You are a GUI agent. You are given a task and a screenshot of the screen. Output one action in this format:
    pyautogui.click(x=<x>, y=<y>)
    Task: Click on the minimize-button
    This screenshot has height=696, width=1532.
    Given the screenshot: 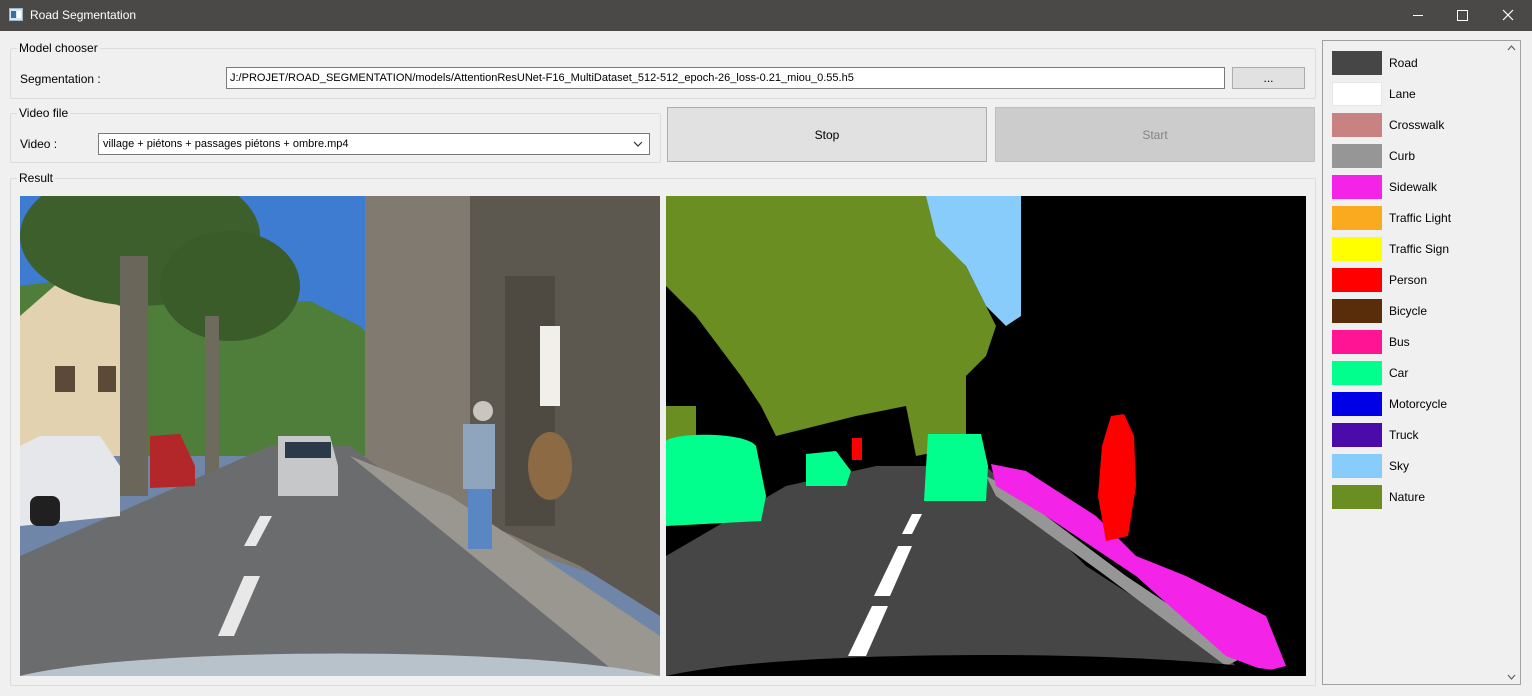 What is the action you would take?
    pyautogui.click(x=1418, y=15)
    